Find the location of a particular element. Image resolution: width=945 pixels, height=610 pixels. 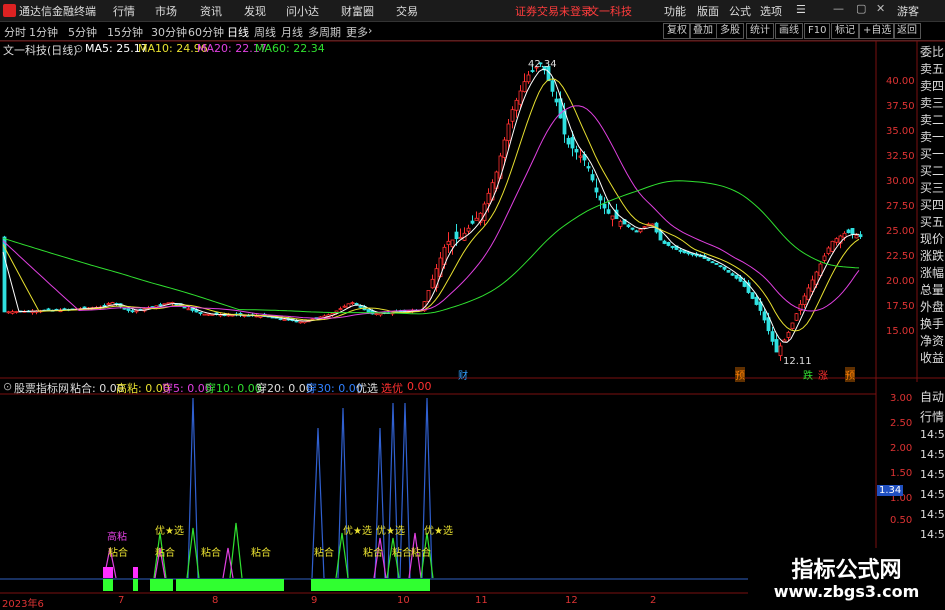

marker-yu-2: 预 is located at coordinates (850, 374).